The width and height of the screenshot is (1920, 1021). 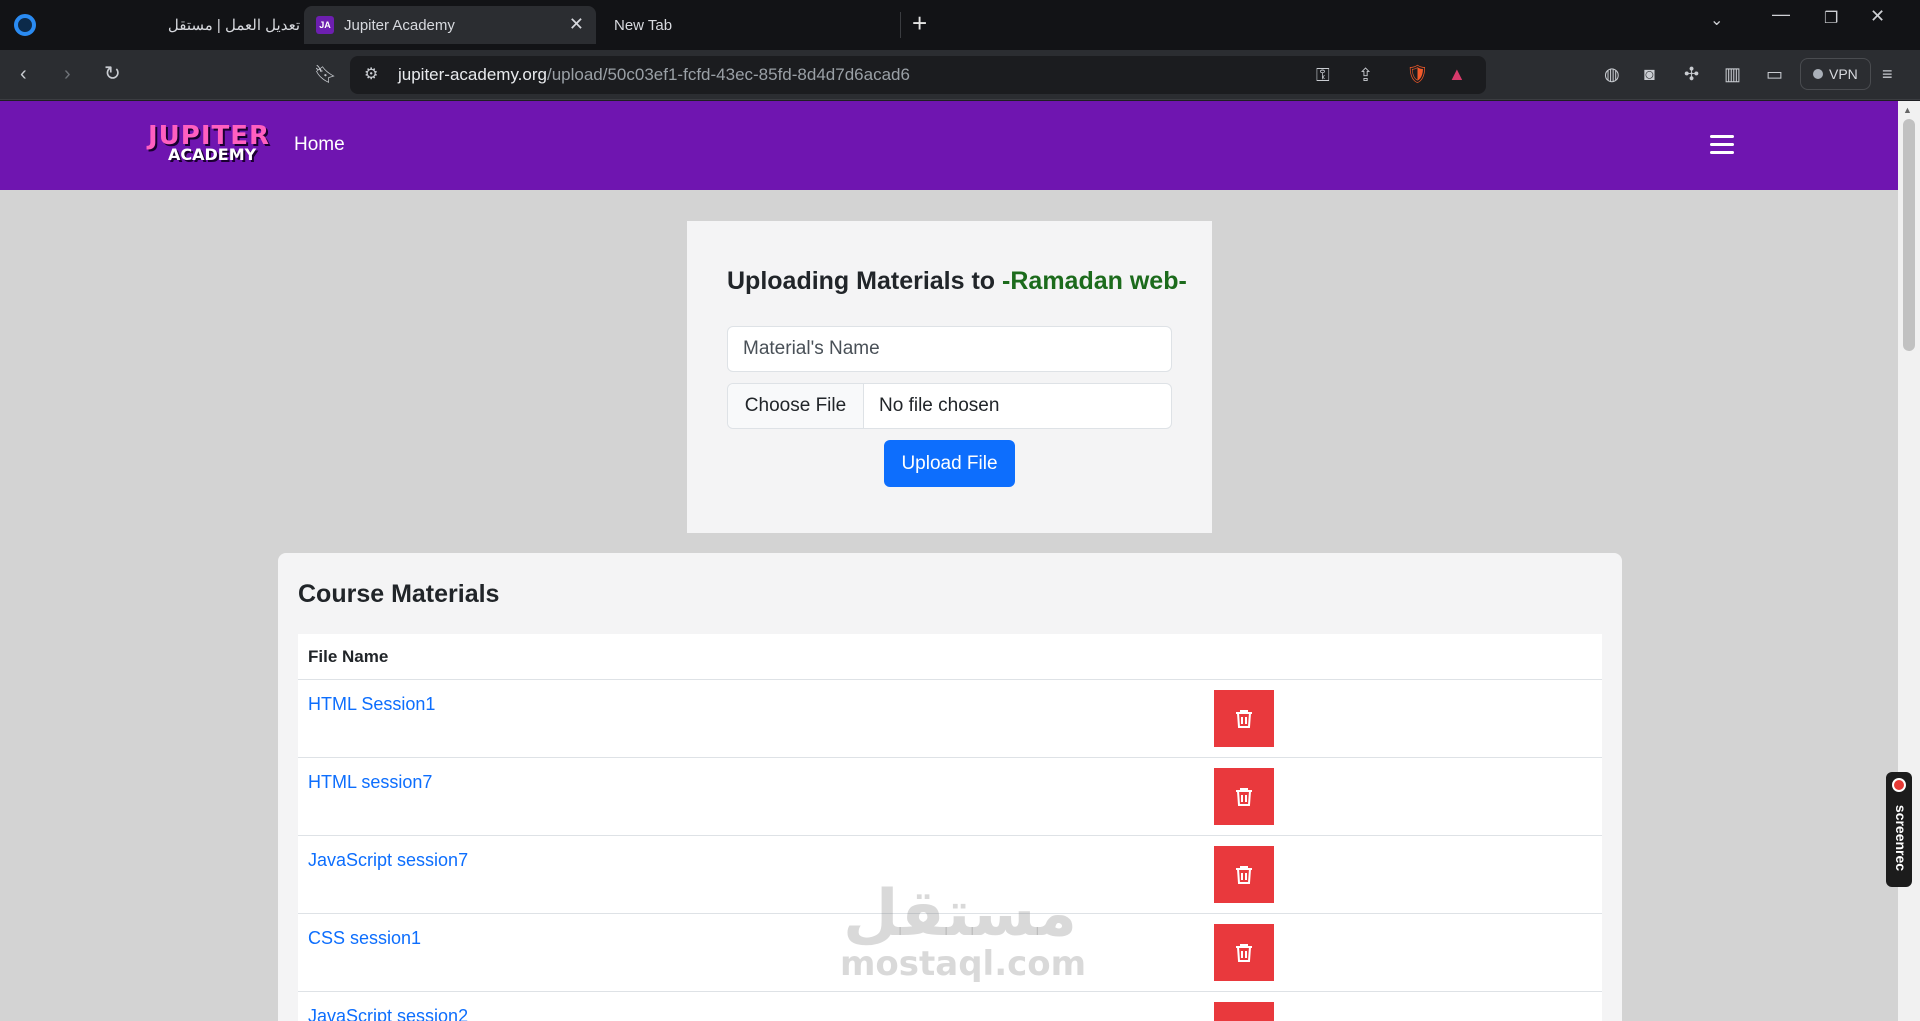 What do you see at coordinates (348, 656) in the screenshot?
I see `file-name-column-header: File Name` at bounding box center [348, 656].